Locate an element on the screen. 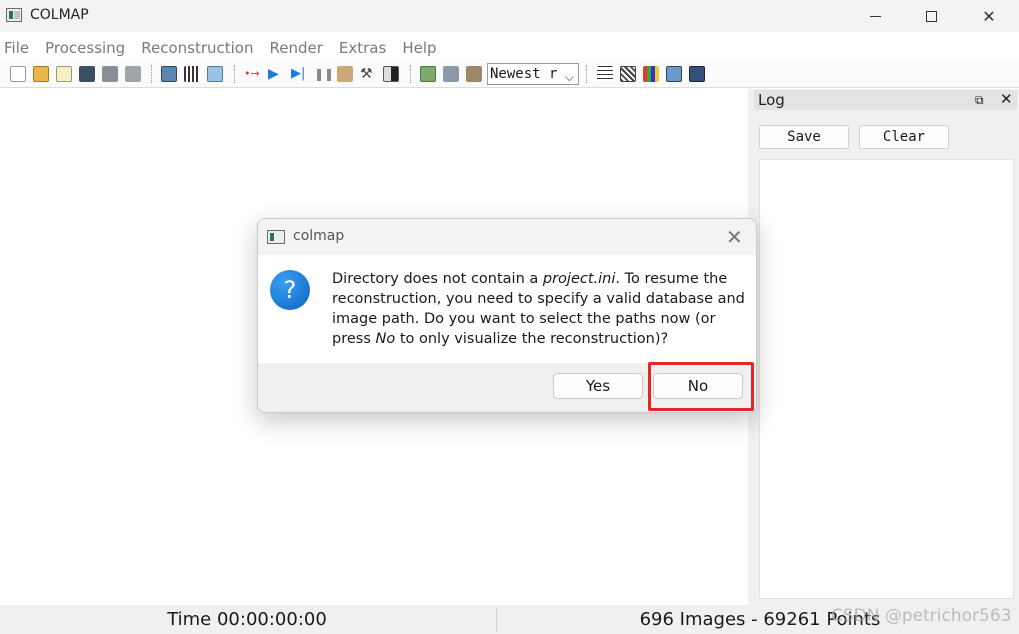  edit-project-icon is located at coordinates (64, 74).